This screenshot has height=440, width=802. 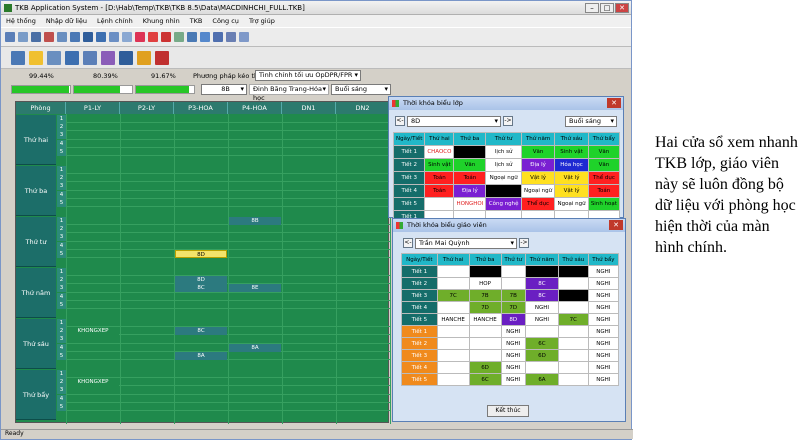 I want to click on class-timetable-cell: Văn, so click(x=604, y=165).